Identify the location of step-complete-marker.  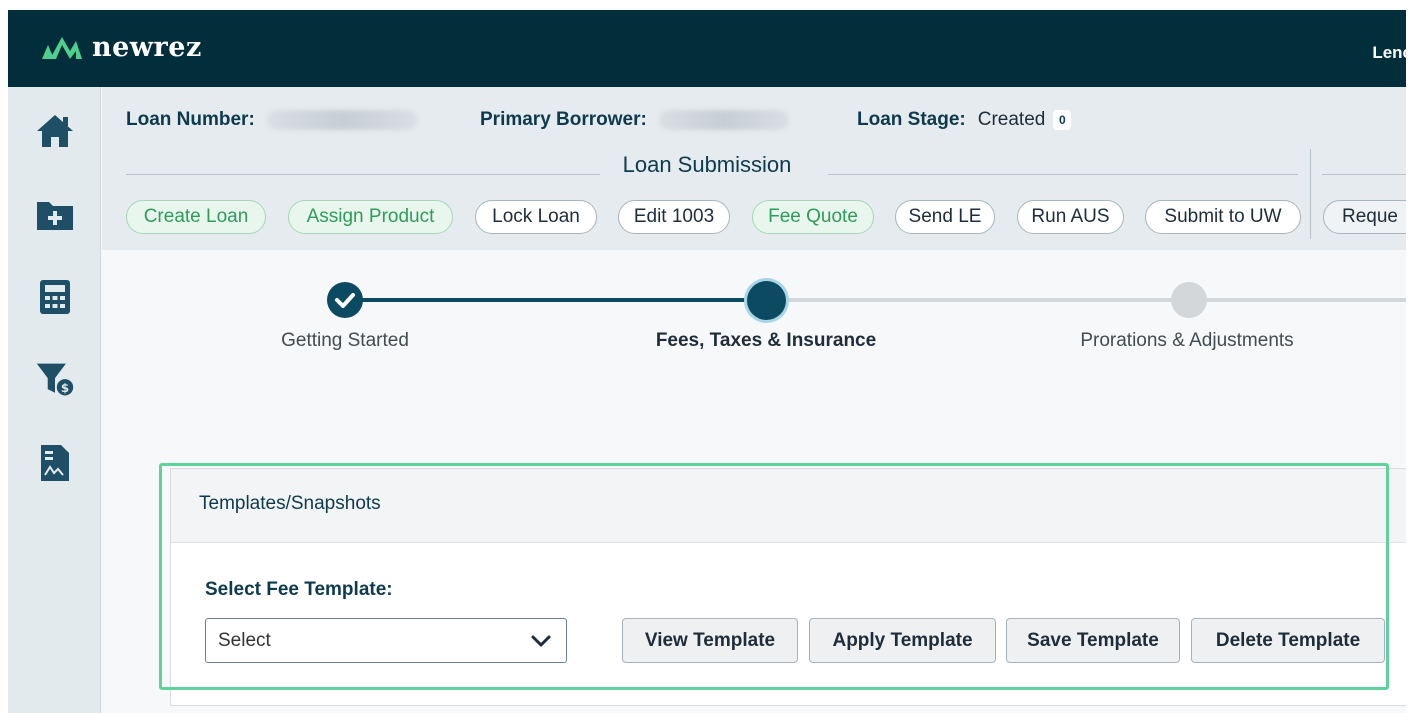
(345, 300).